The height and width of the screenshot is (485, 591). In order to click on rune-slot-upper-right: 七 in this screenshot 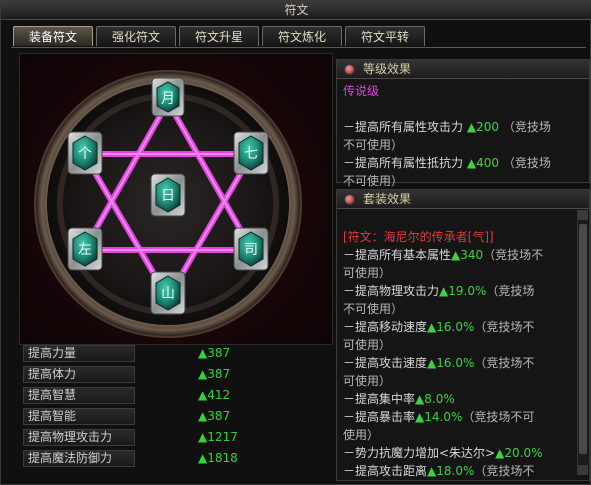, I will do `click(251, 153)`.